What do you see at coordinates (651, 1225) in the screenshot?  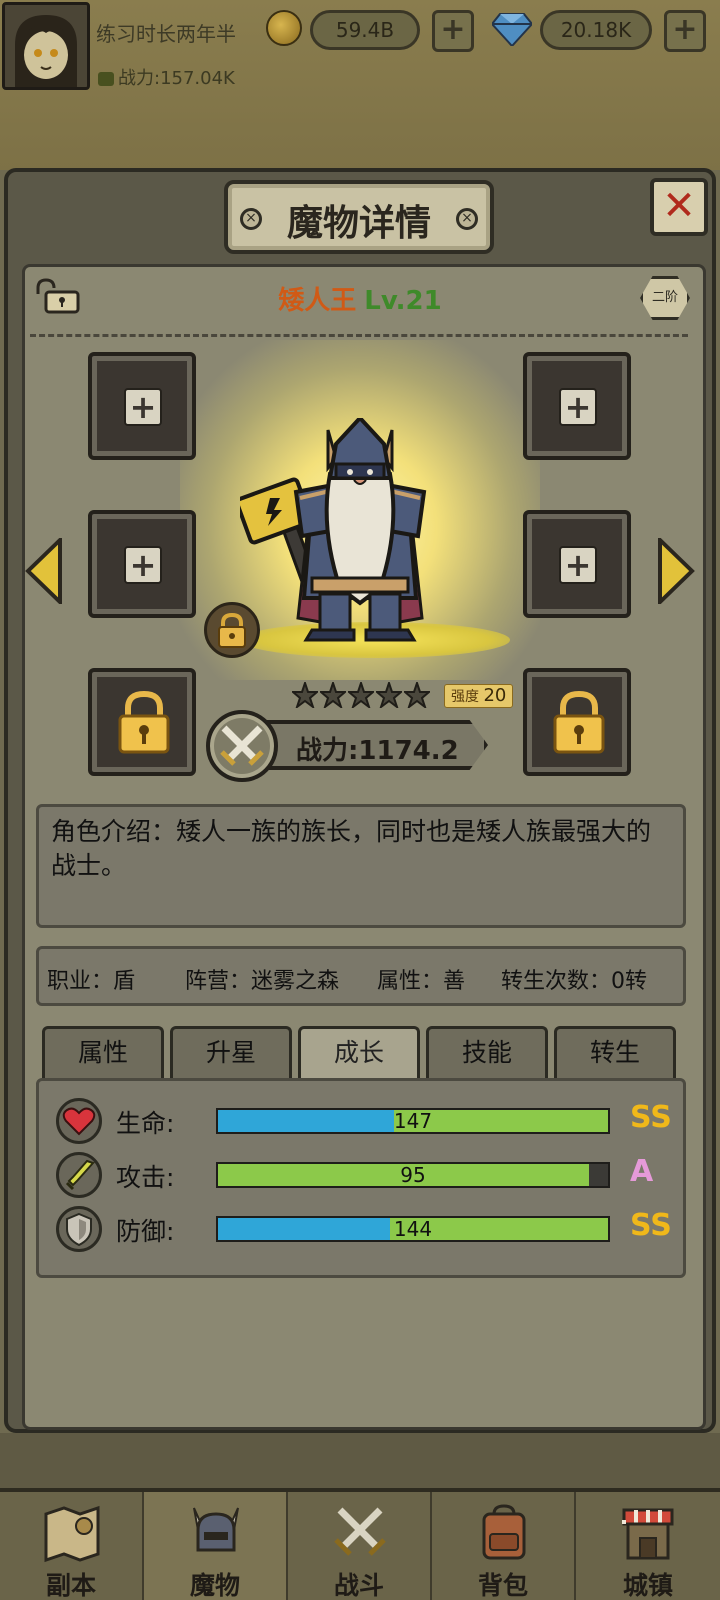 I see `defense-grade: SS` at bounding box center [651, 1225].